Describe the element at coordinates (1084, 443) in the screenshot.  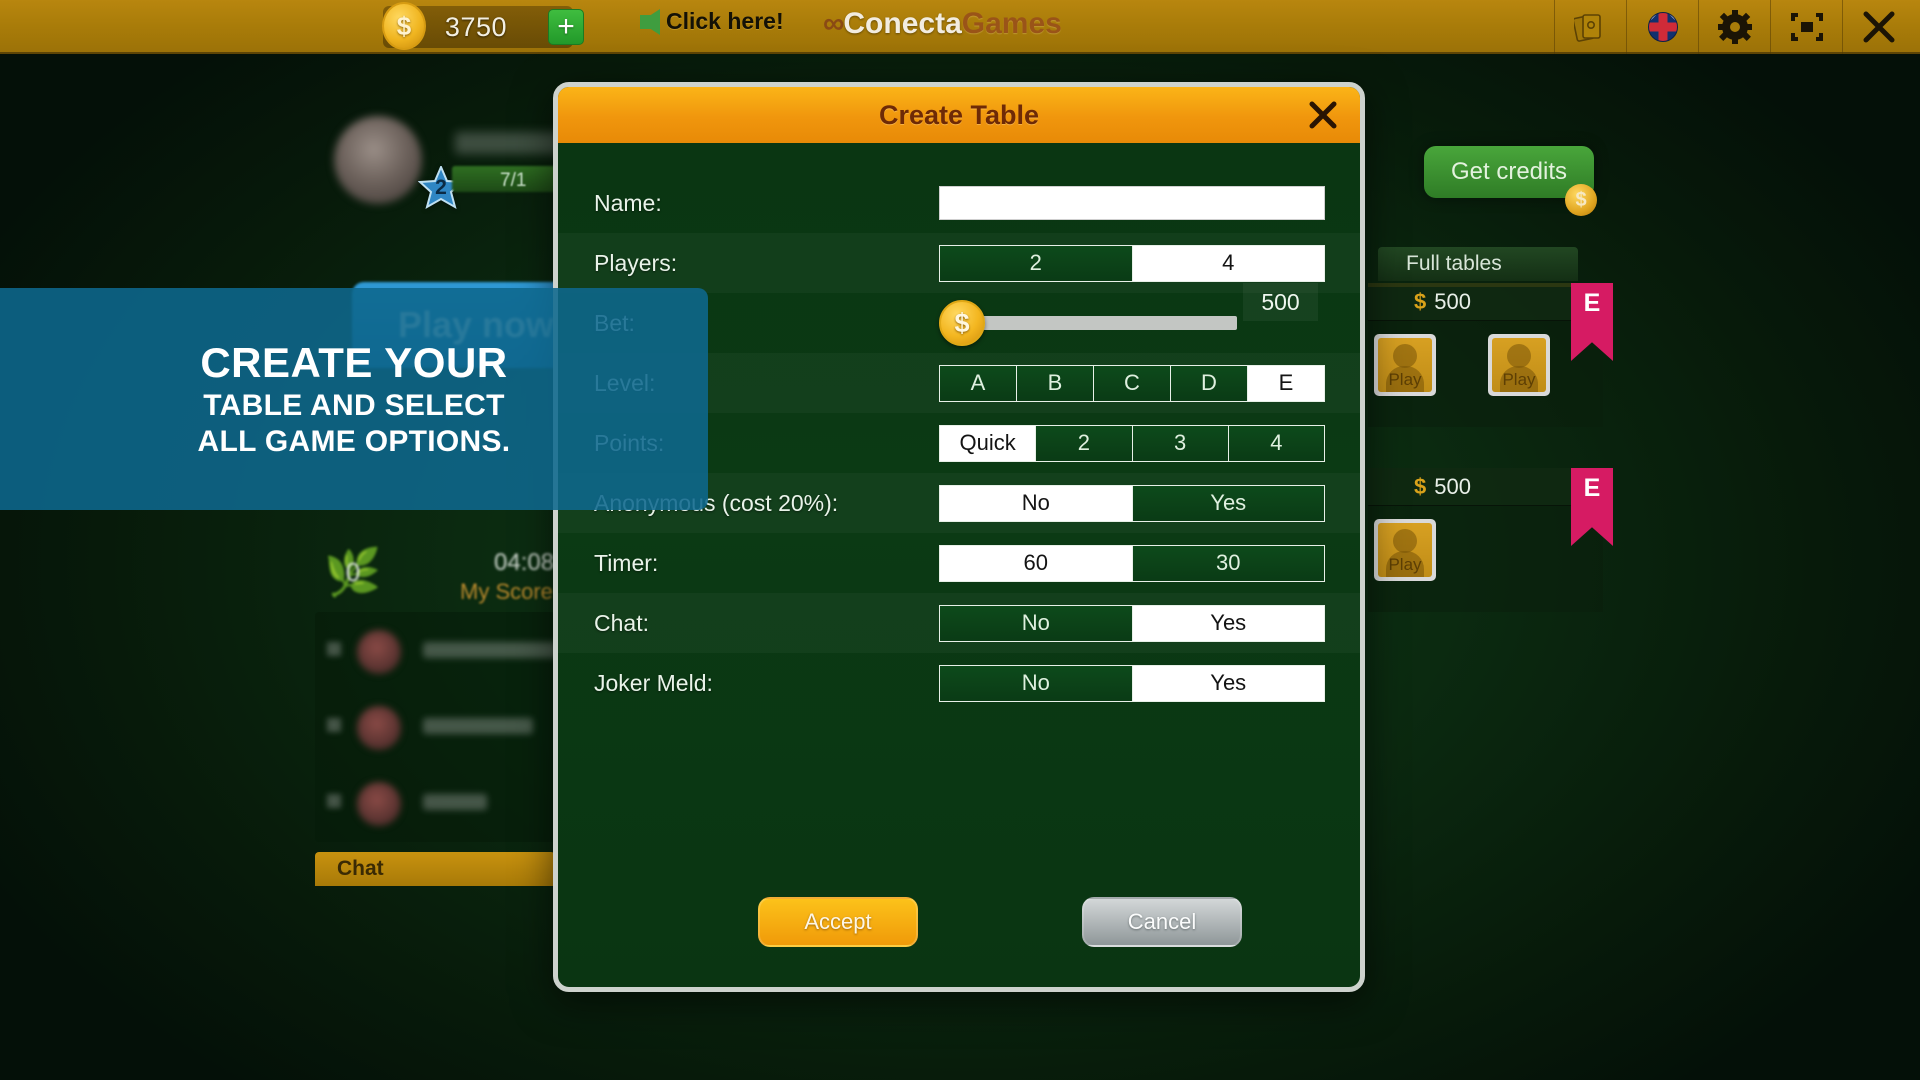
I see `points-option-2: 2` at that location.